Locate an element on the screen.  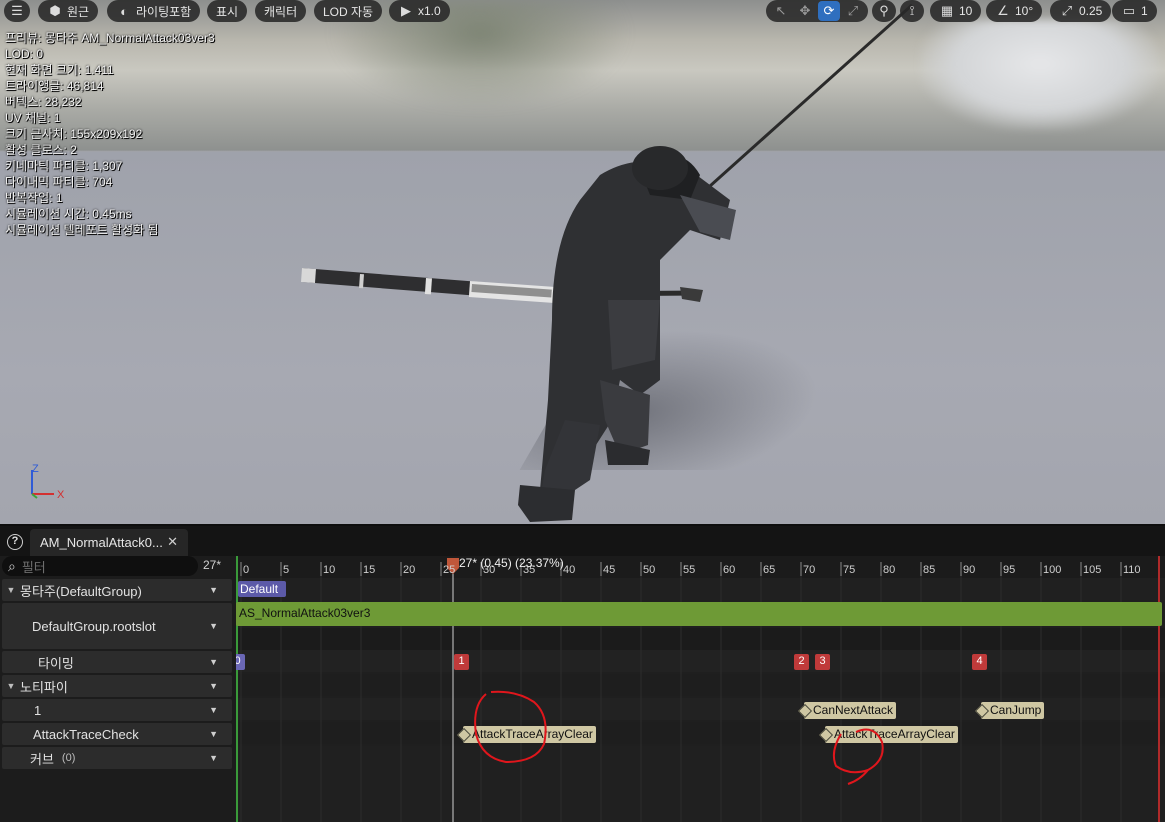
lod-button: LOD 자동 is located at coordinates (348, 11).